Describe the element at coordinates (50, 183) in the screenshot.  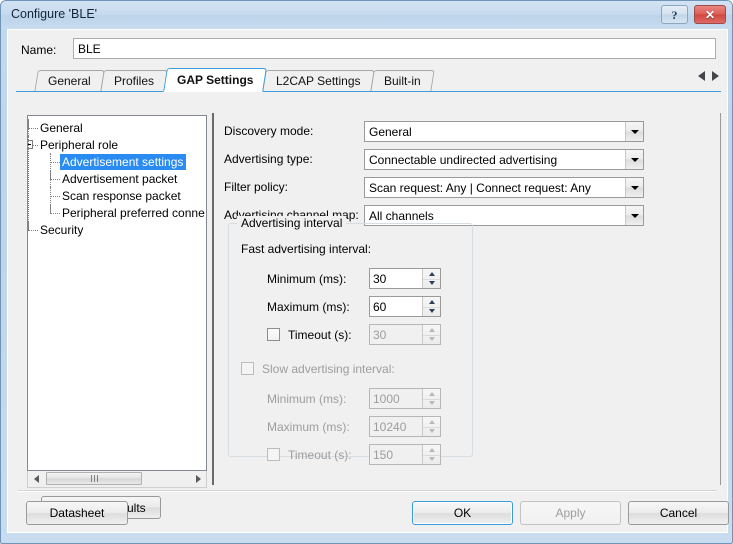
I see `tree-child-spine` at that location.